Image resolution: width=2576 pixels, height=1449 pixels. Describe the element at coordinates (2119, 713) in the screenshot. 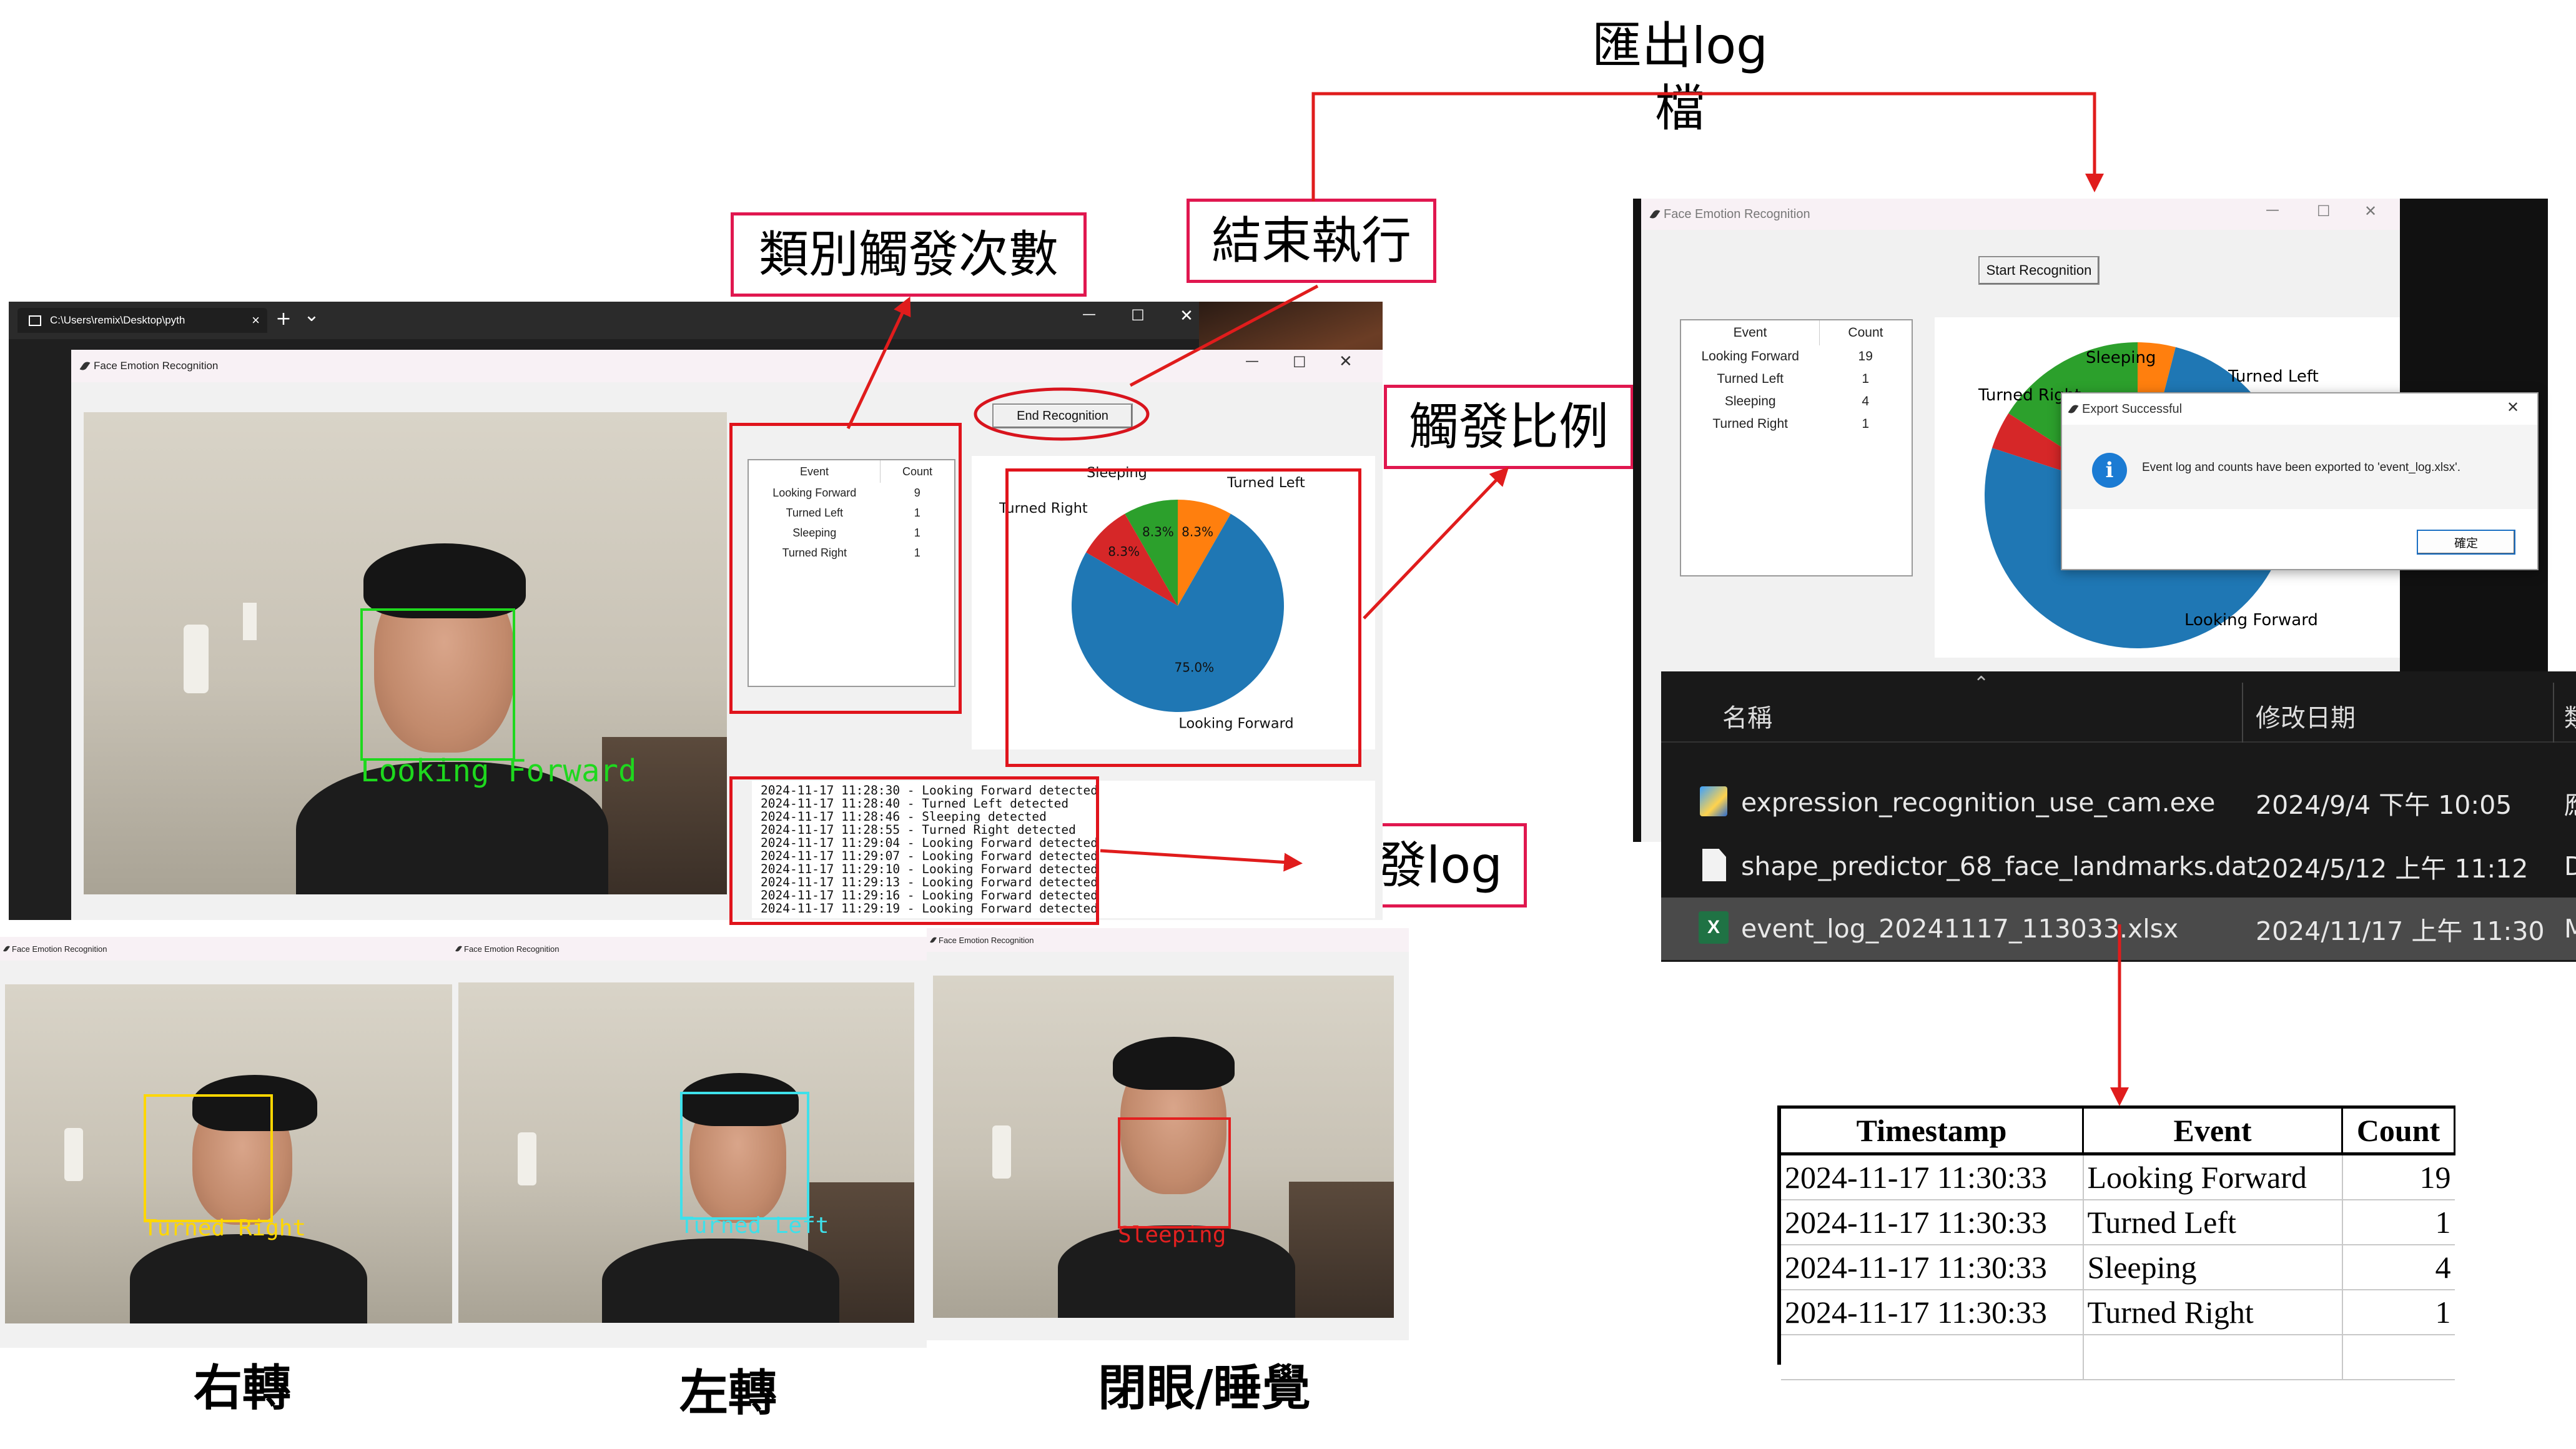

I see `explorer-header` at that location.